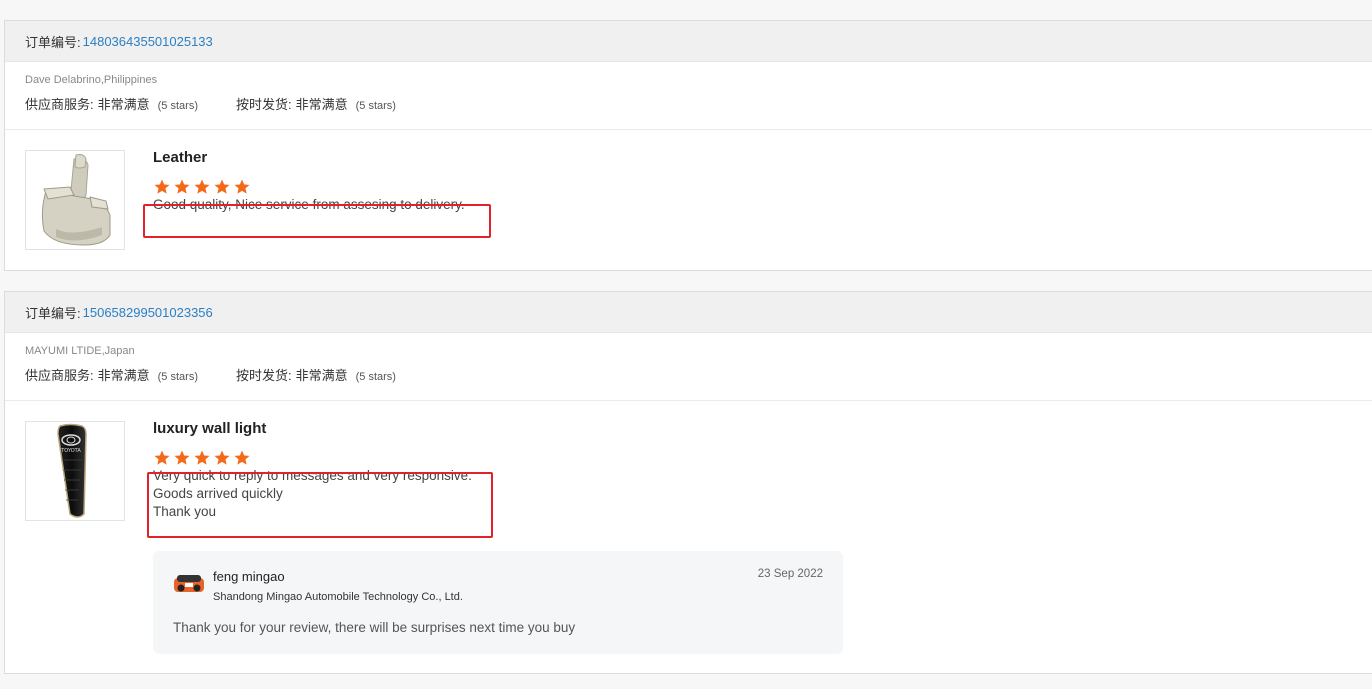 This screenshot has width=1372, height=689. What do you see at coordinates (688, 312) in the screenshot?
I see `order-header: 订单编号: 150658299501023356` at bounding box center [688, 312].